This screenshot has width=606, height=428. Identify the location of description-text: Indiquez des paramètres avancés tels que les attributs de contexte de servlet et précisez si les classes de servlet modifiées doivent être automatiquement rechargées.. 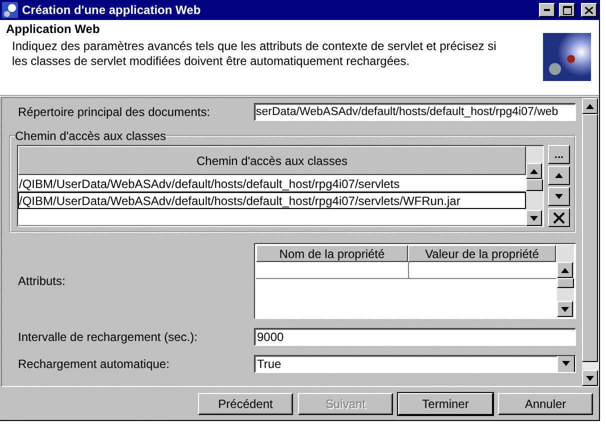
(255, 54).